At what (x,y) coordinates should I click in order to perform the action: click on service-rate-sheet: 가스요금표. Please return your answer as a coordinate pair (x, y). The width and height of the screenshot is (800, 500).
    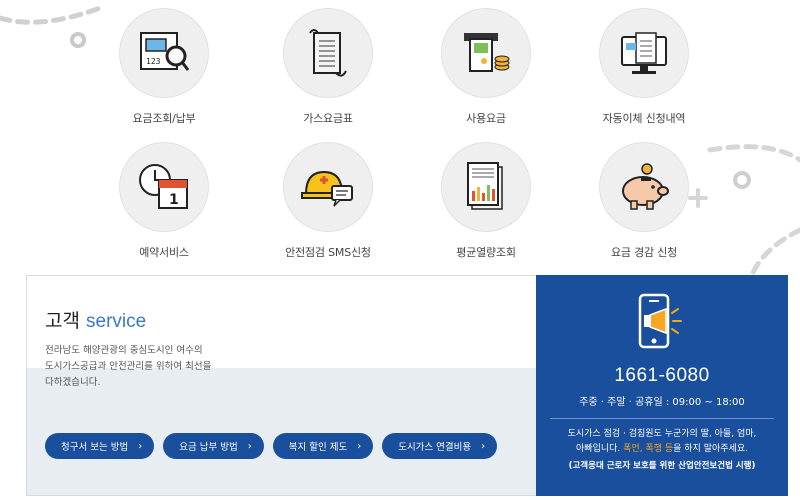
    Looking at the image, I should click on (328, 67).